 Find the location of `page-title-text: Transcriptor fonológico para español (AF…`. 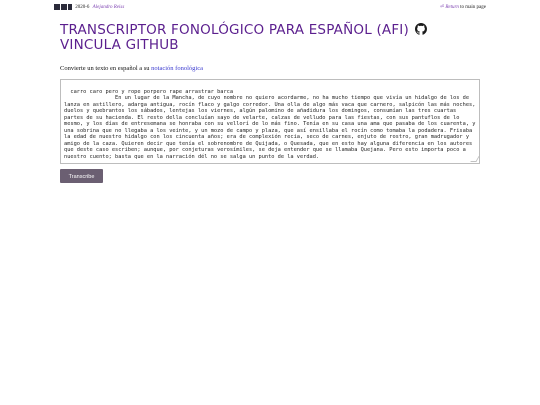

page-title-text: Transcriptor fonológico para español (AF… is located at coordinates (234, 30).